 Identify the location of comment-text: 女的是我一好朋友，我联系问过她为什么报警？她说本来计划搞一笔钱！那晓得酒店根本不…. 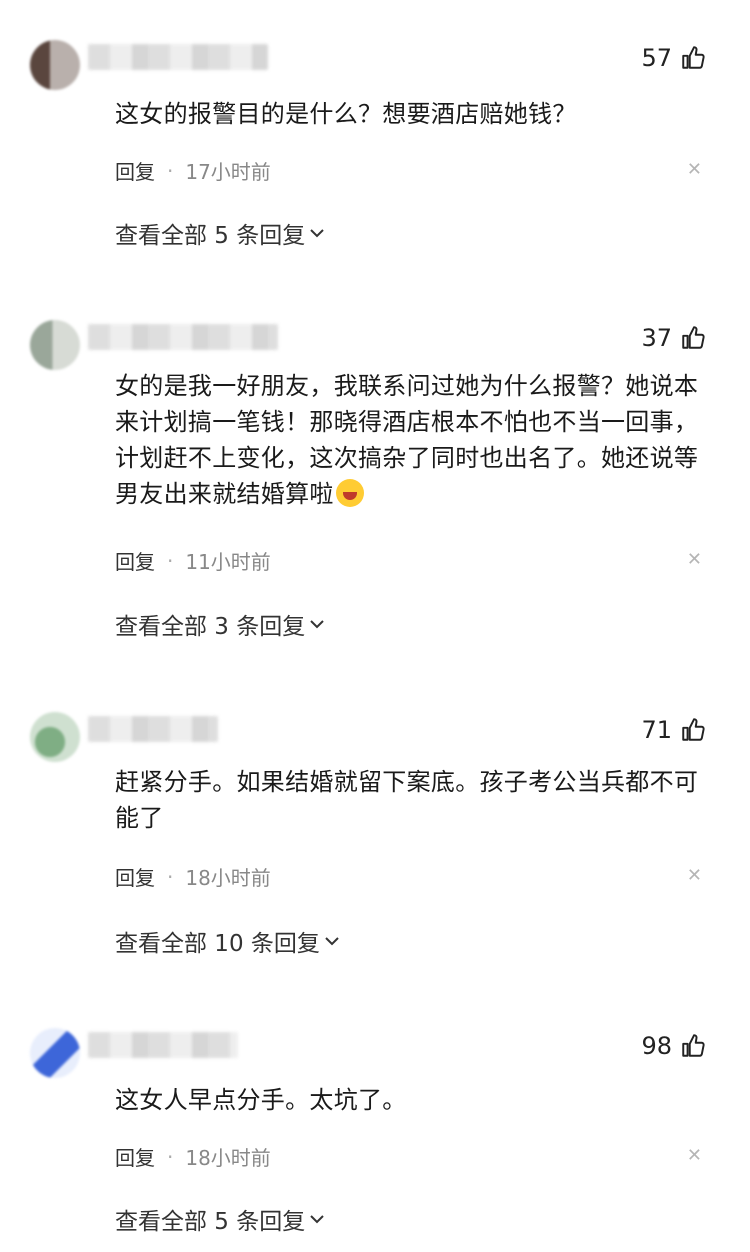
(407, 440).